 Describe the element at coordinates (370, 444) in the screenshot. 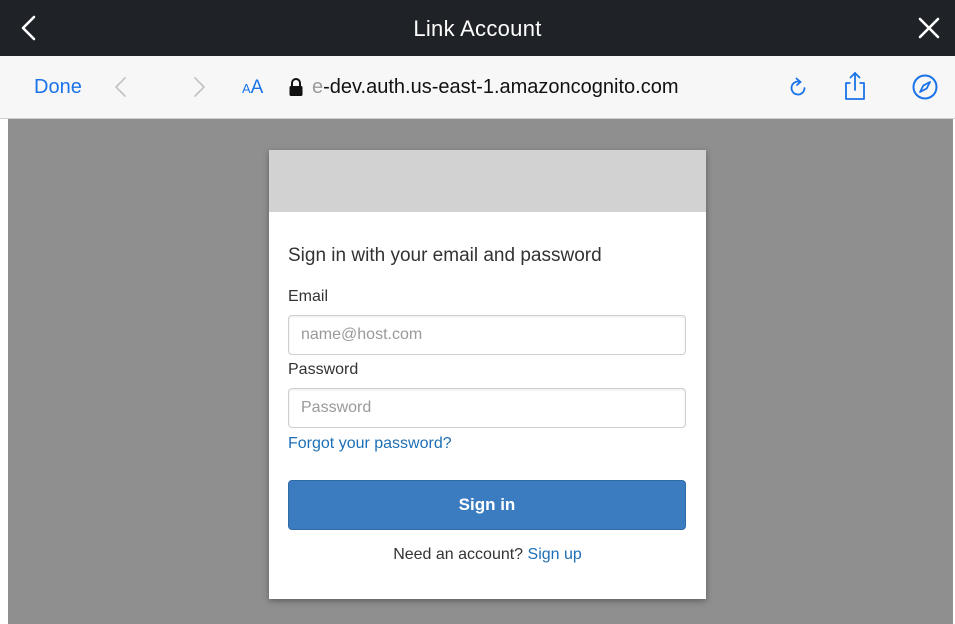

I see `forgot-password-link: Forgot your password?` at that location.